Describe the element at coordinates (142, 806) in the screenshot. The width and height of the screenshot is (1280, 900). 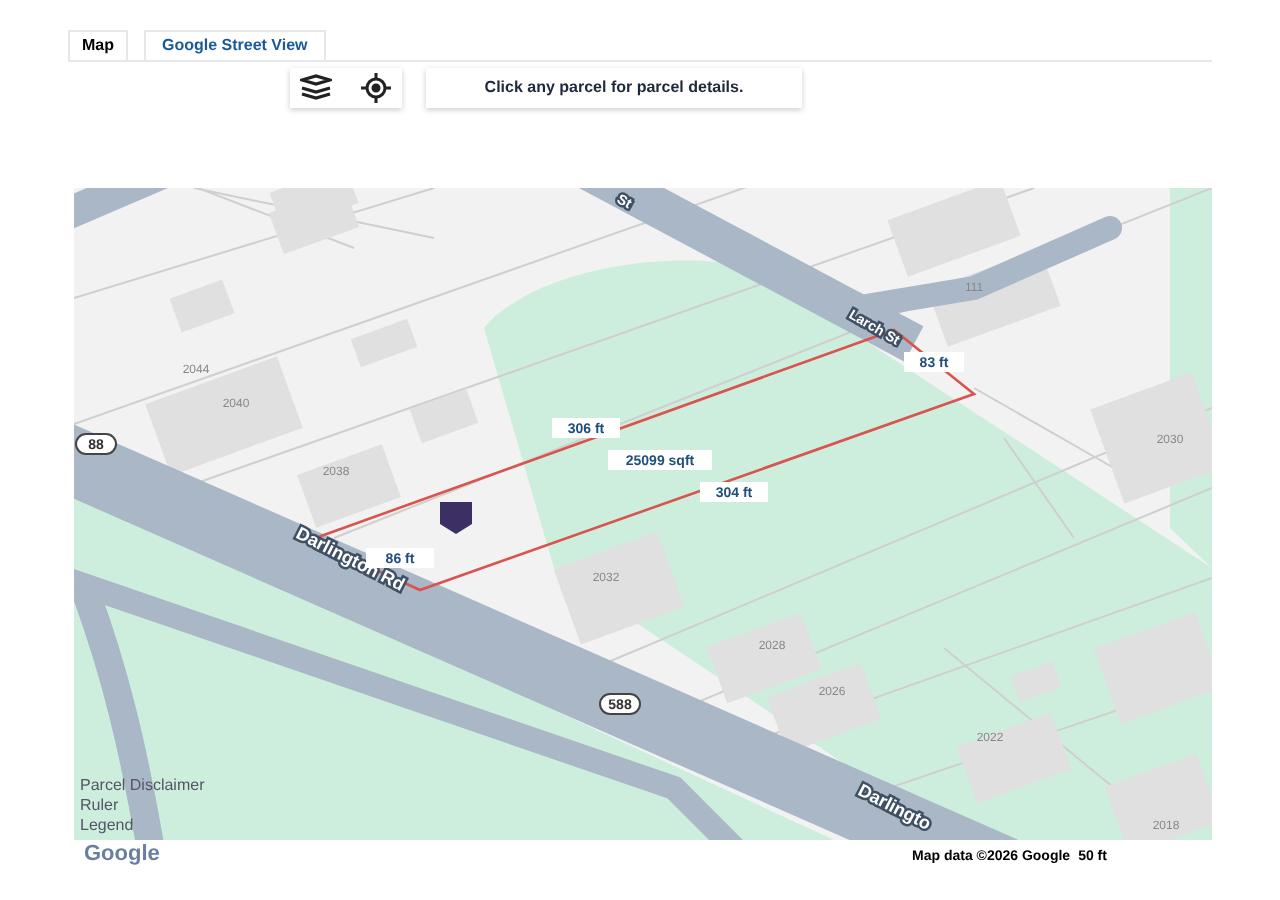
I see `map-link: Ruler` at that location.